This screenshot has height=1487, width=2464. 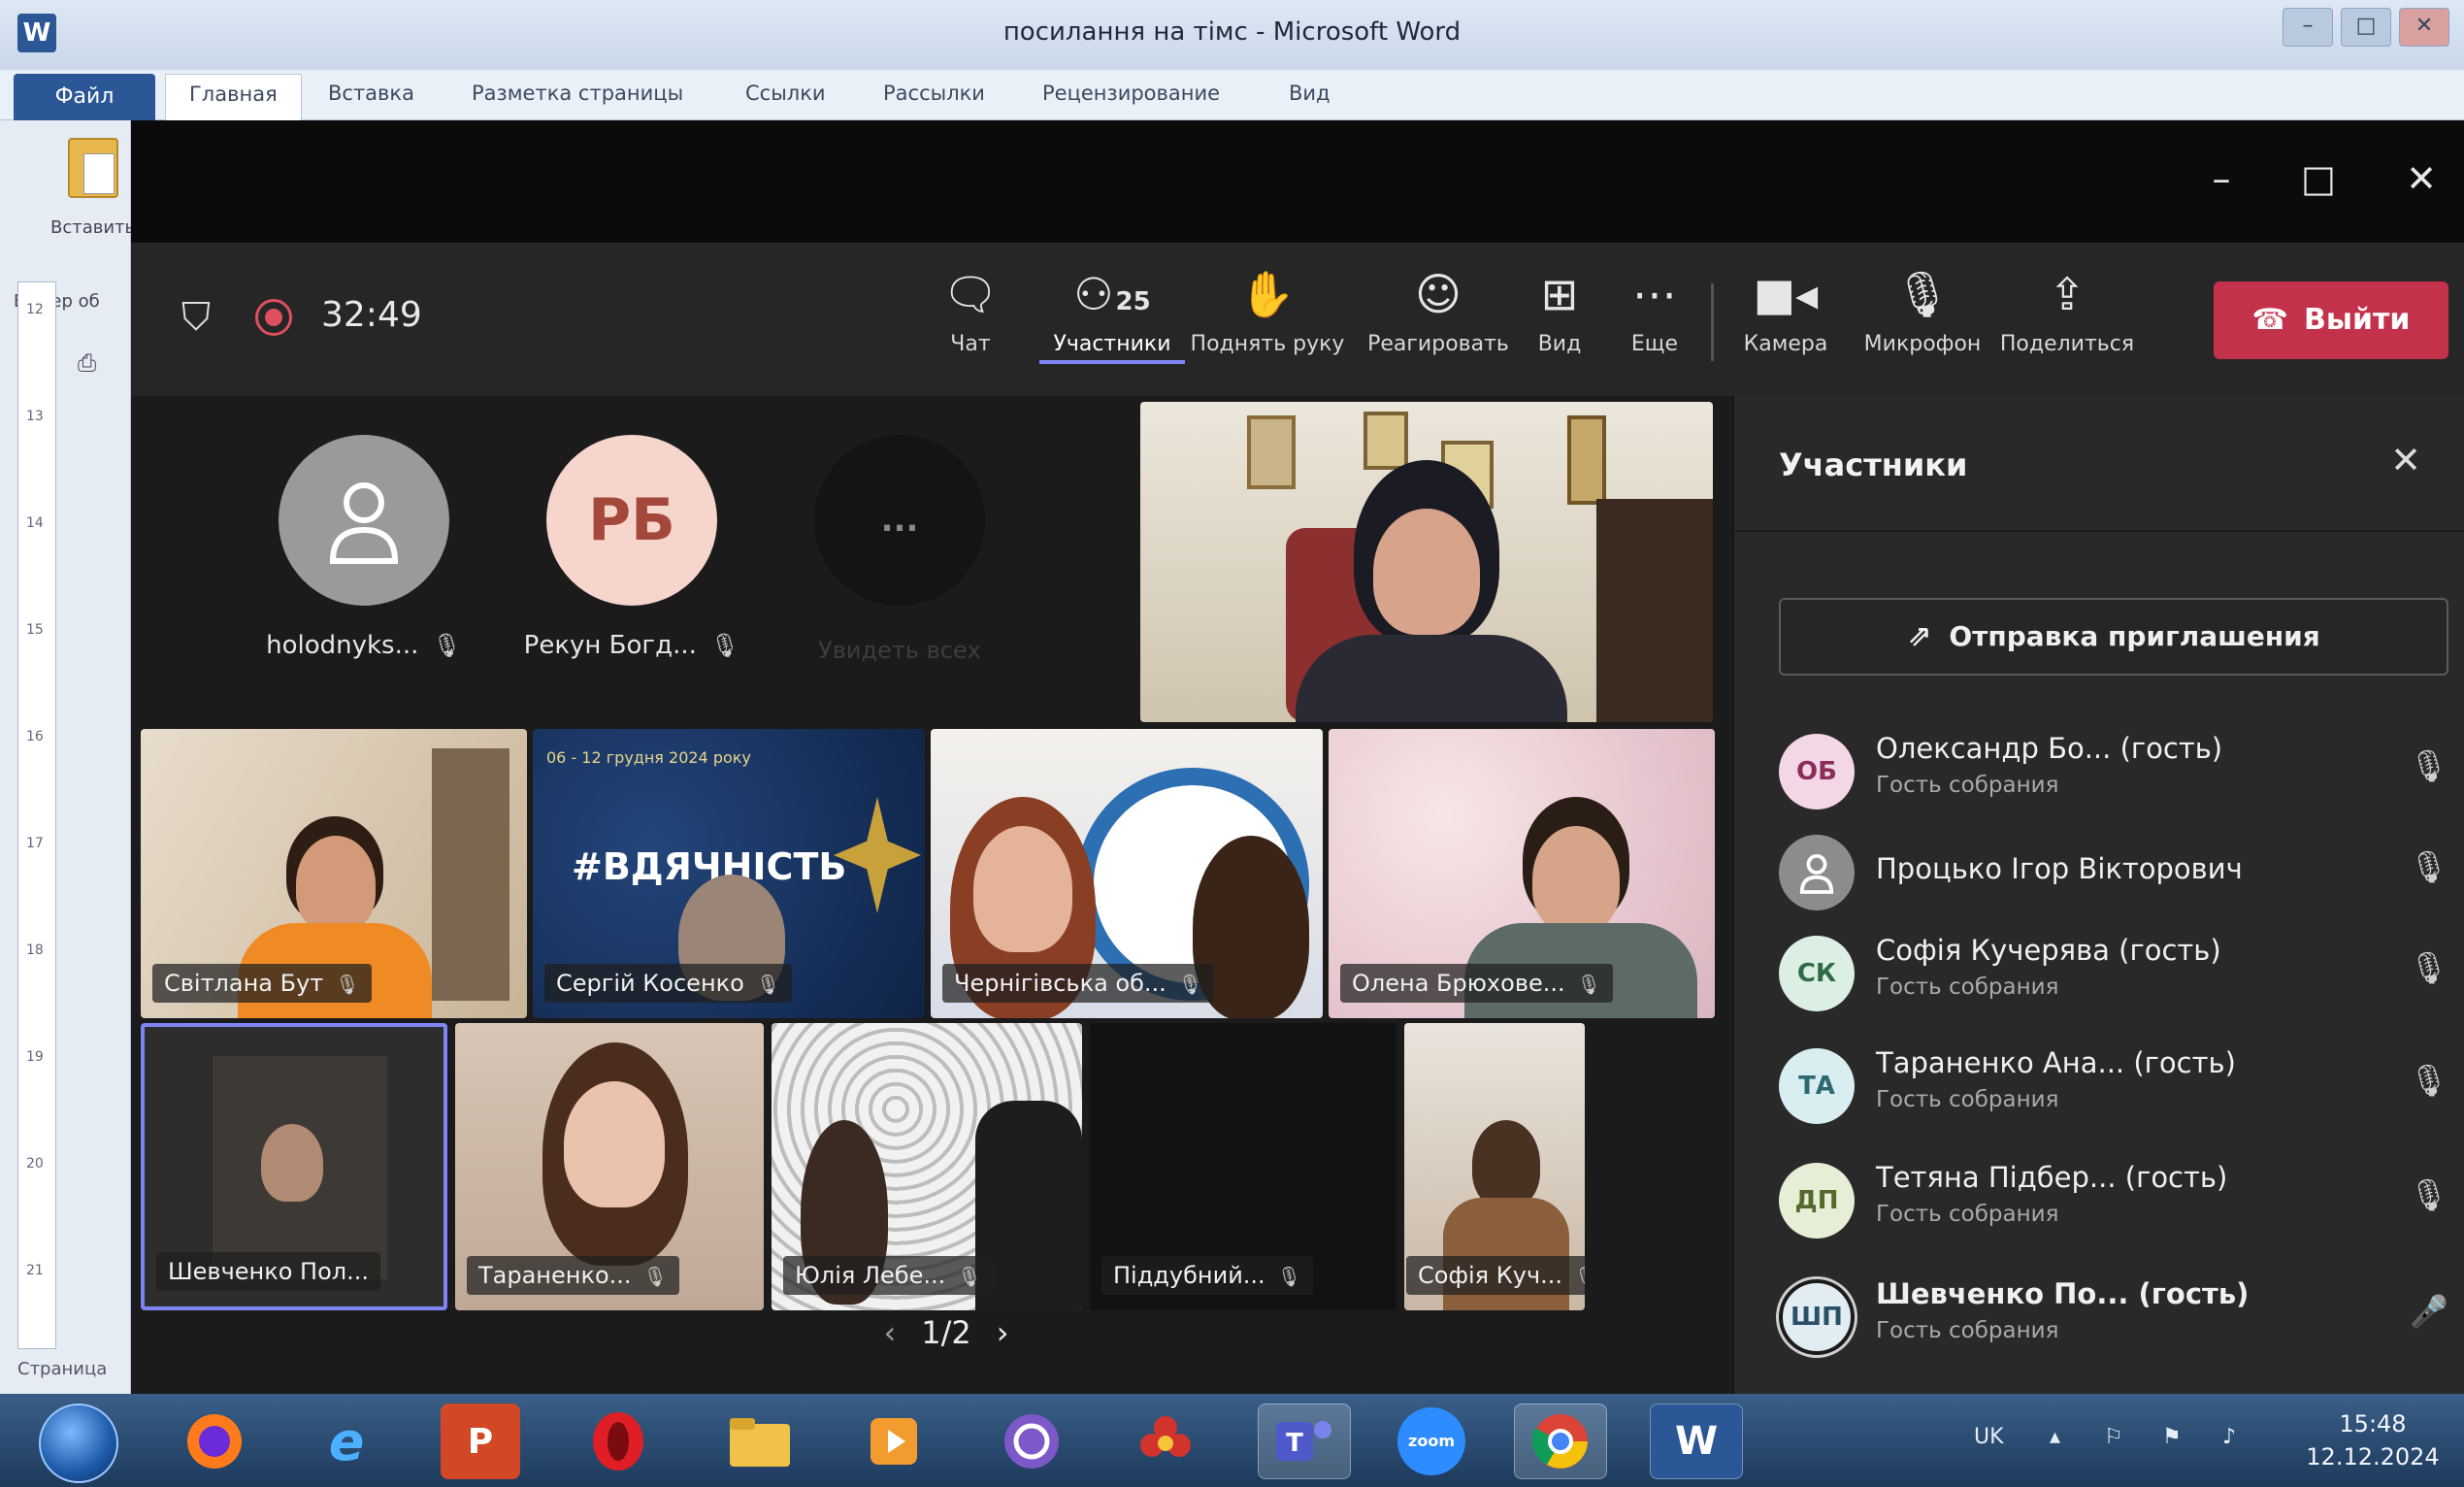 I want to click on windows-taskbar: e P T zoom W UK ▴ ⚐ ⚑ ♪ 15:48 12.12.2024, so click(x=1232, y=1441).